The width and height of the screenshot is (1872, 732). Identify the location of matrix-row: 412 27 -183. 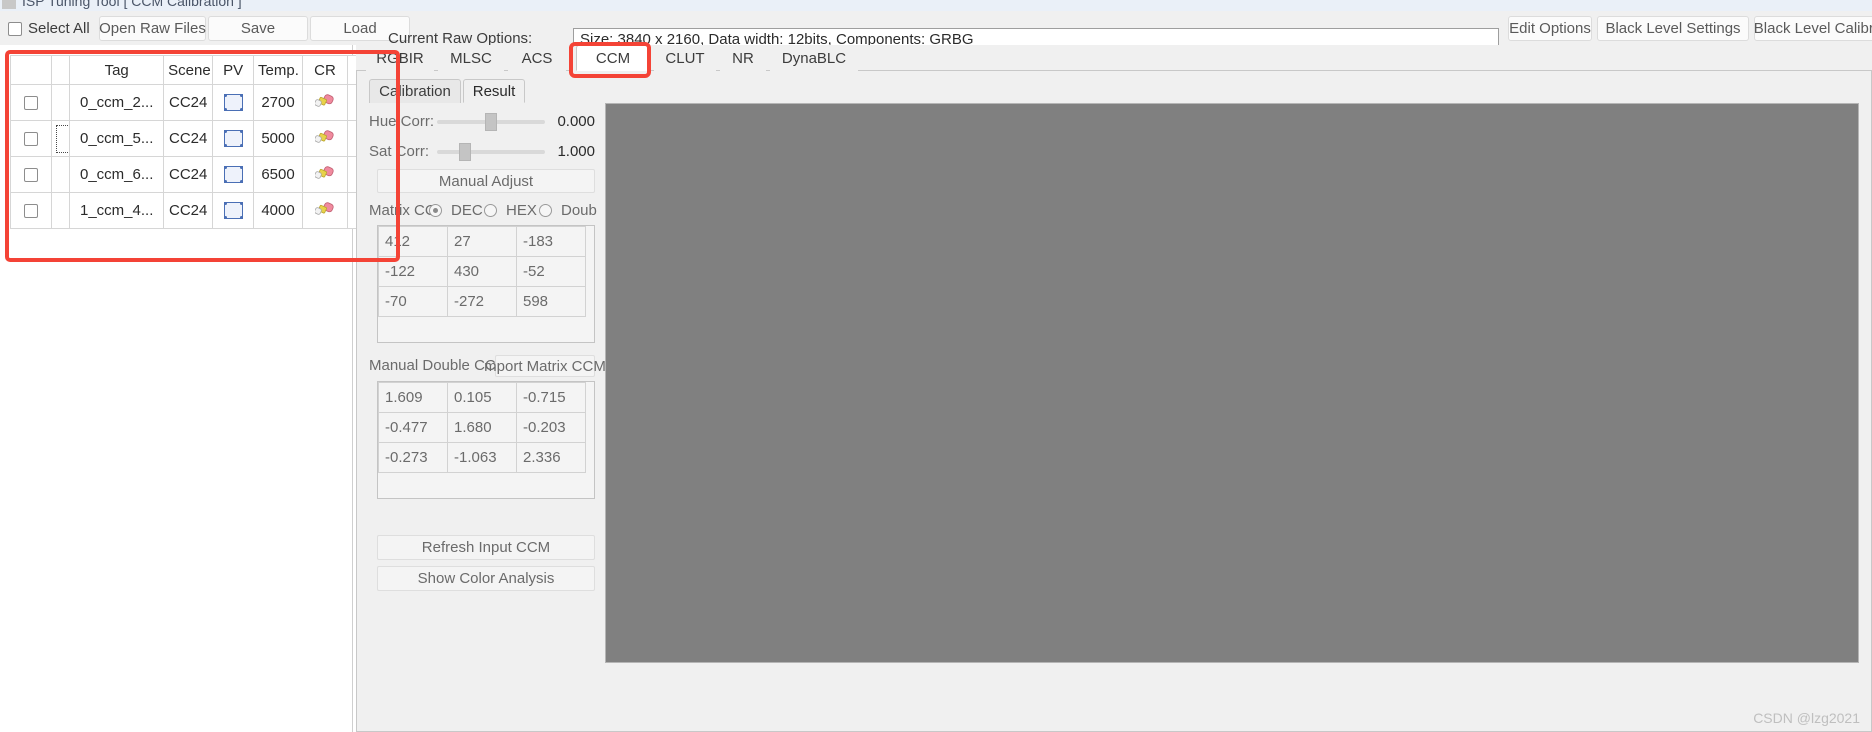
(482, 241).